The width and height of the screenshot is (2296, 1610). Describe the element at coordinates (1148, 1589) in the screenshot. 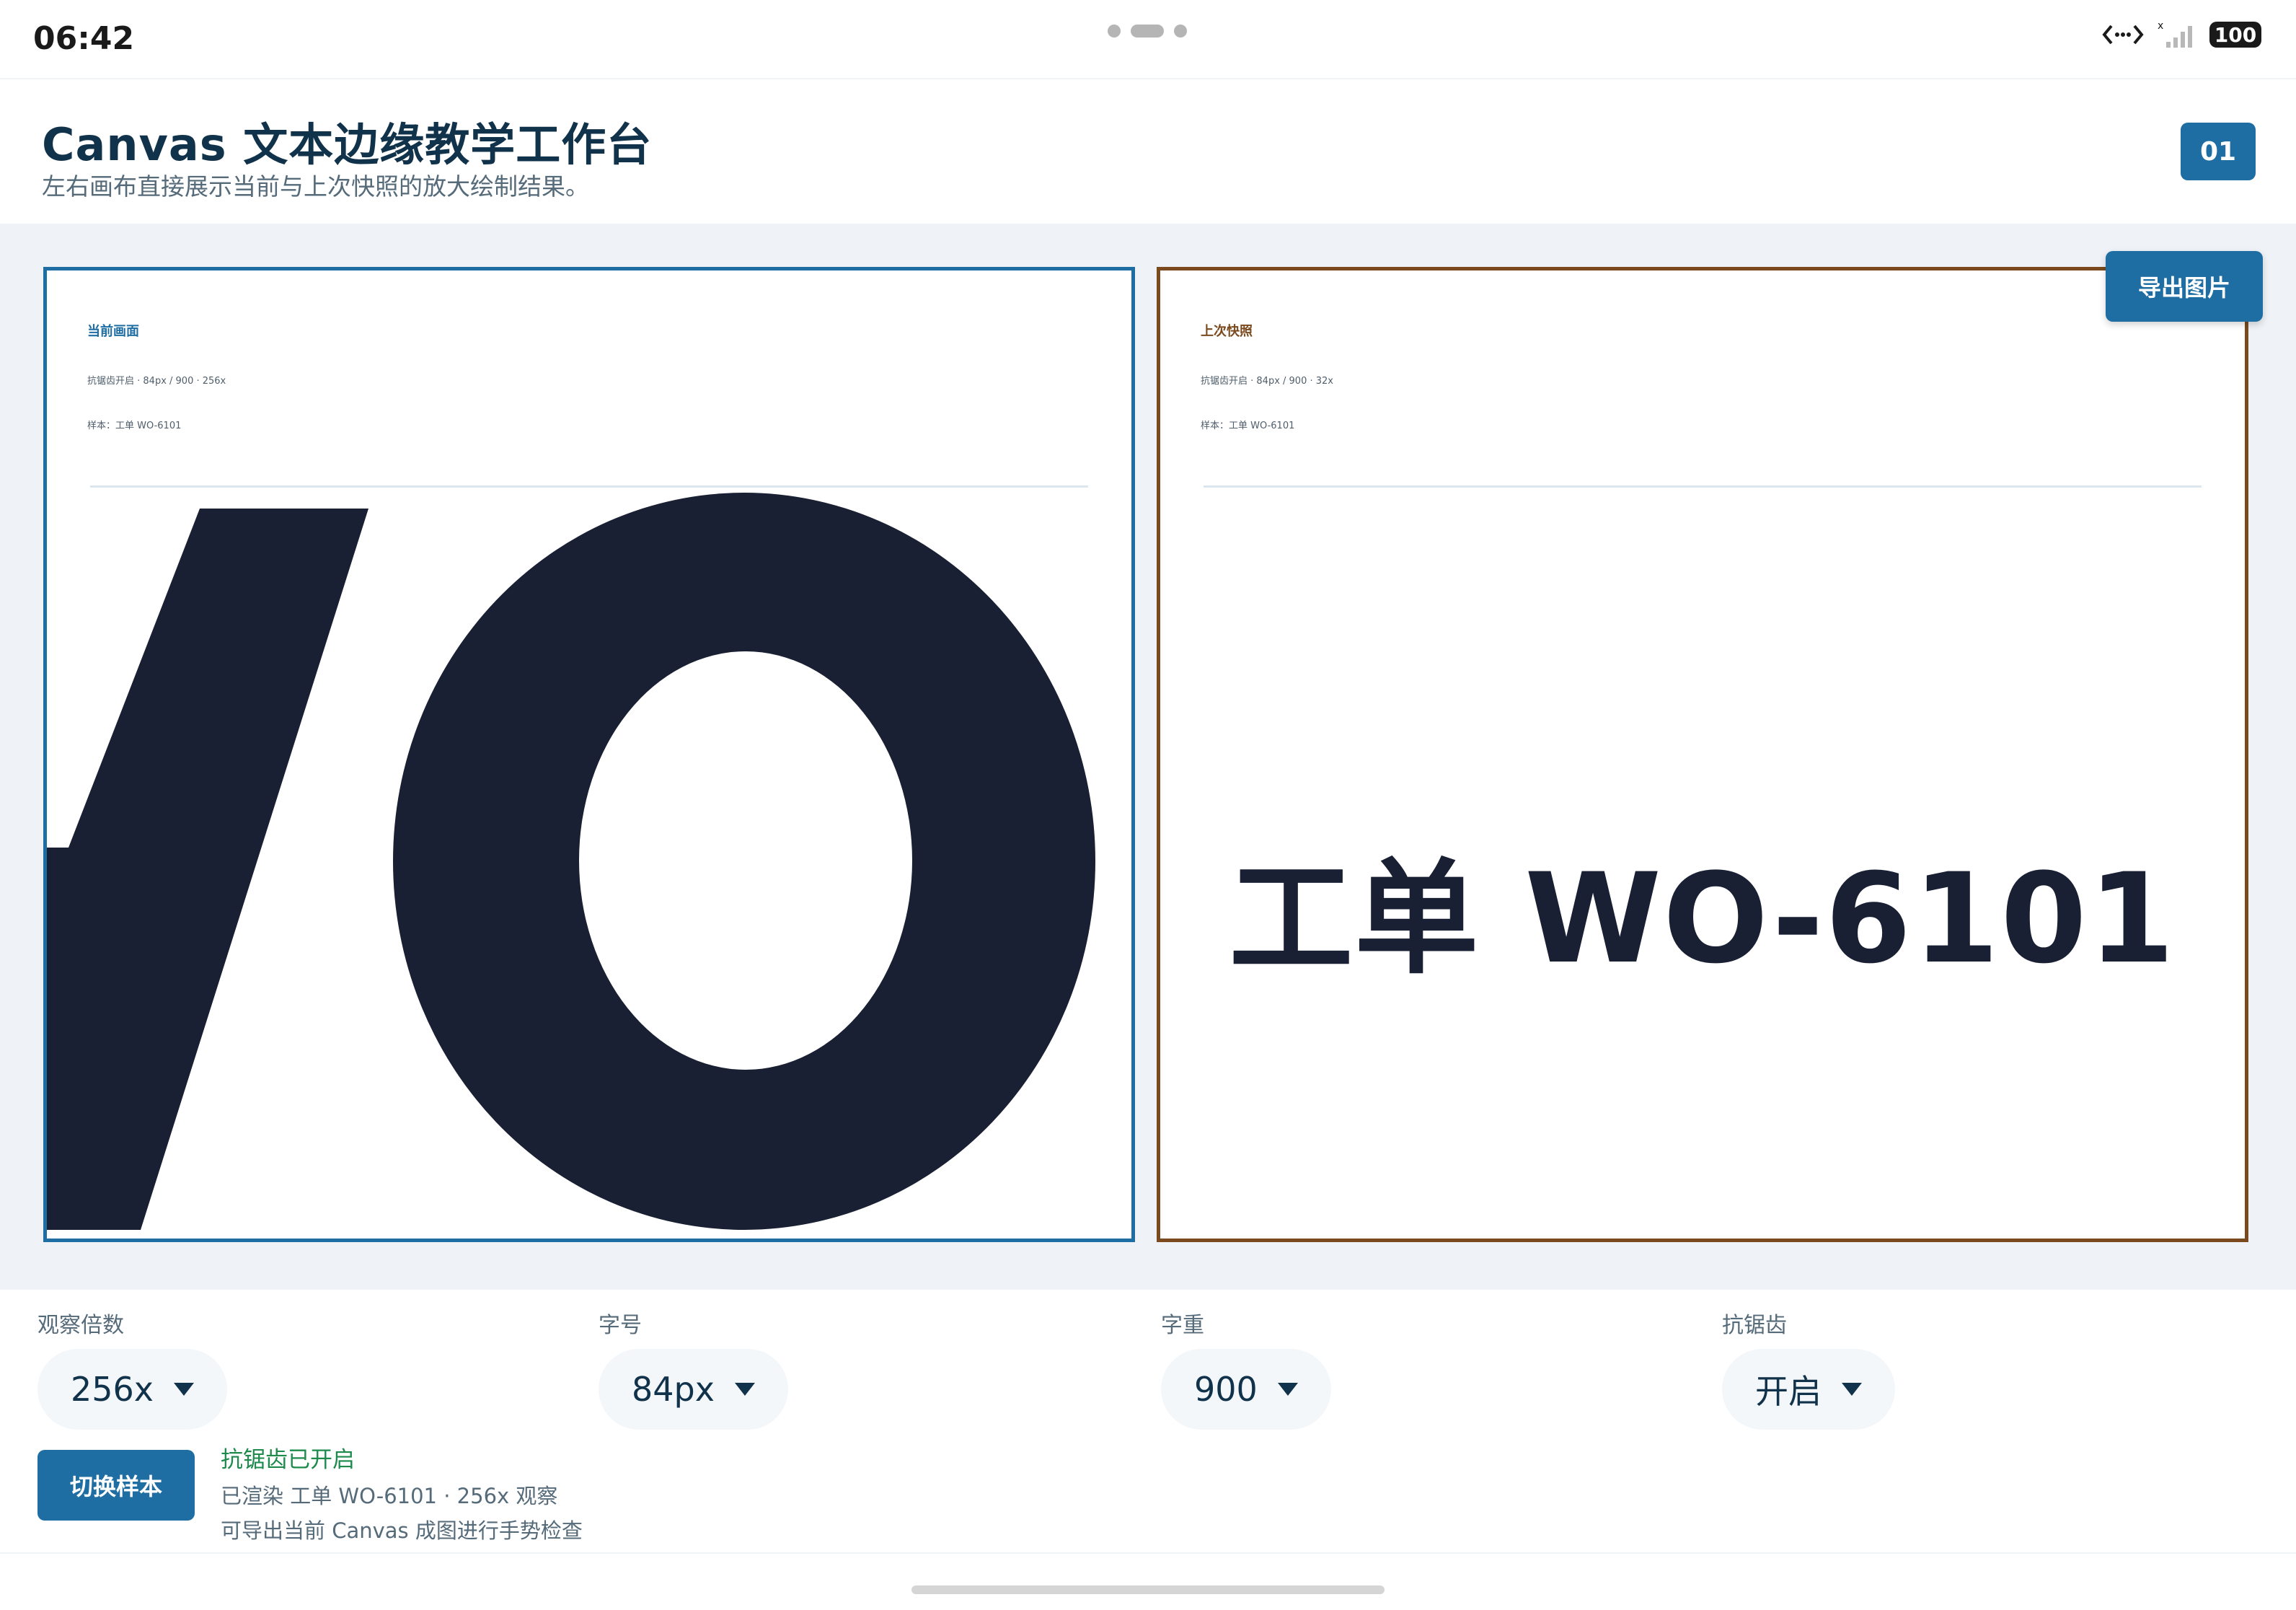

I see `home-indicator` at that location.